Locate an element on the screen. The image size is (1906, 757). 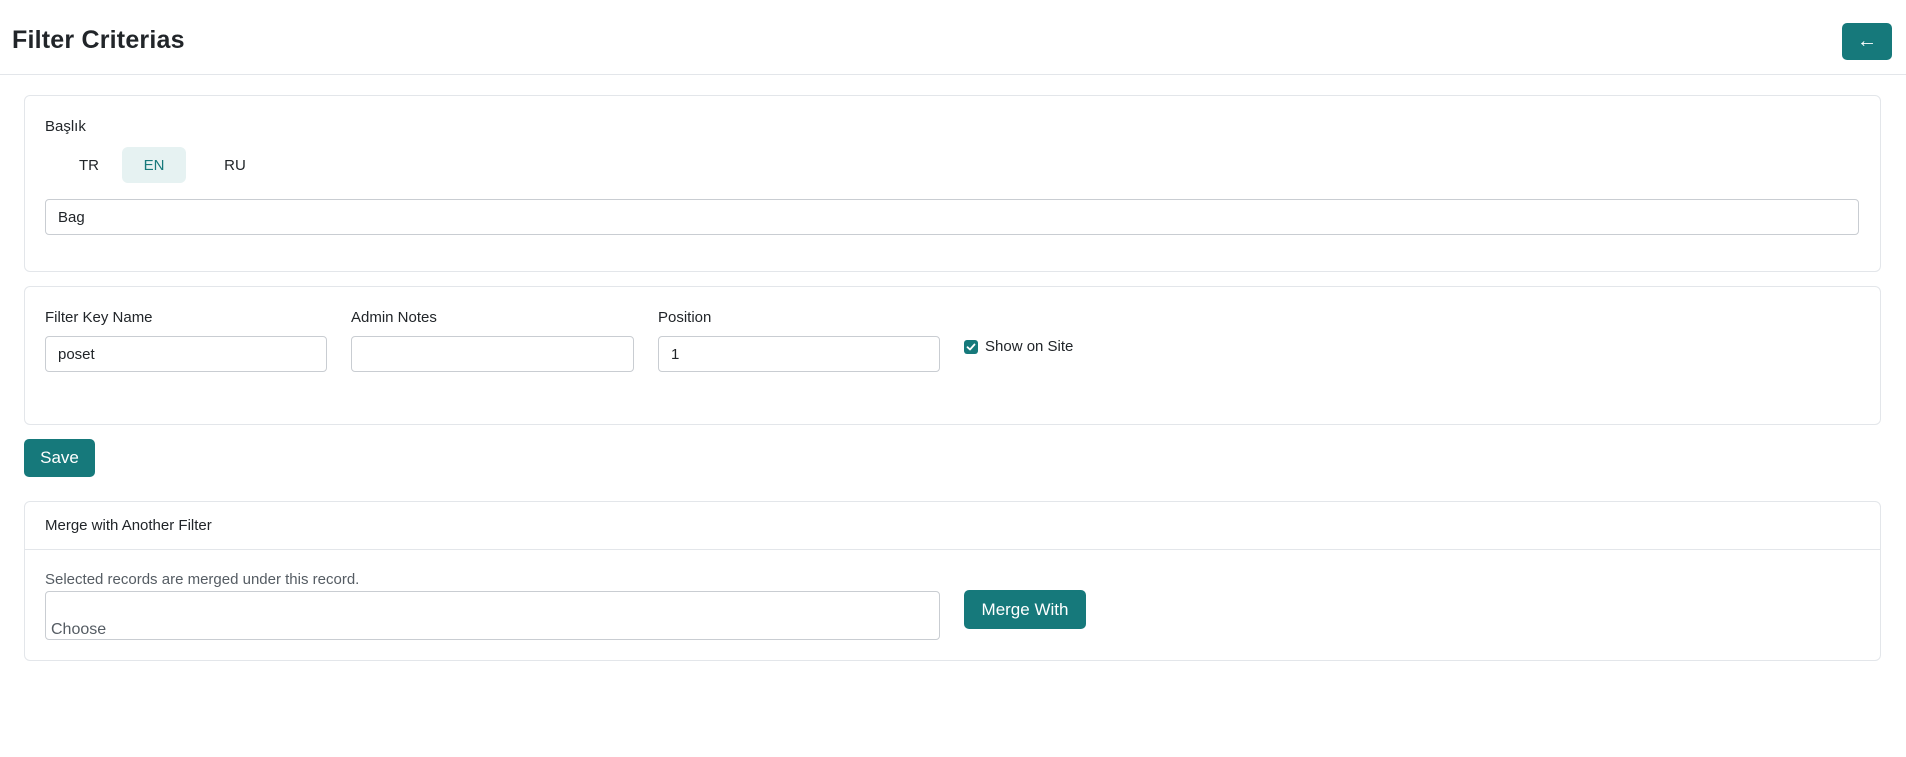
show-on-site-checkbox is located at coordinates (971, 347).